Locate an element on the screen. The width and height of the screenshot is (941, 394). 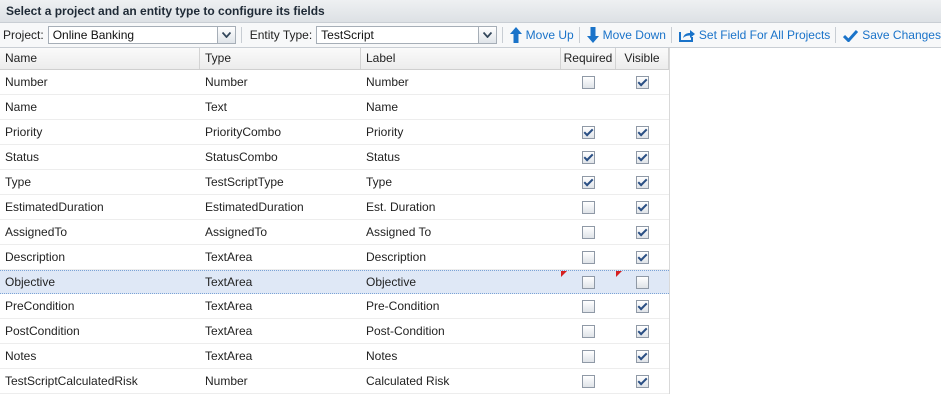
table-row: Description TextArea Description is located at coordinates (334, 257).